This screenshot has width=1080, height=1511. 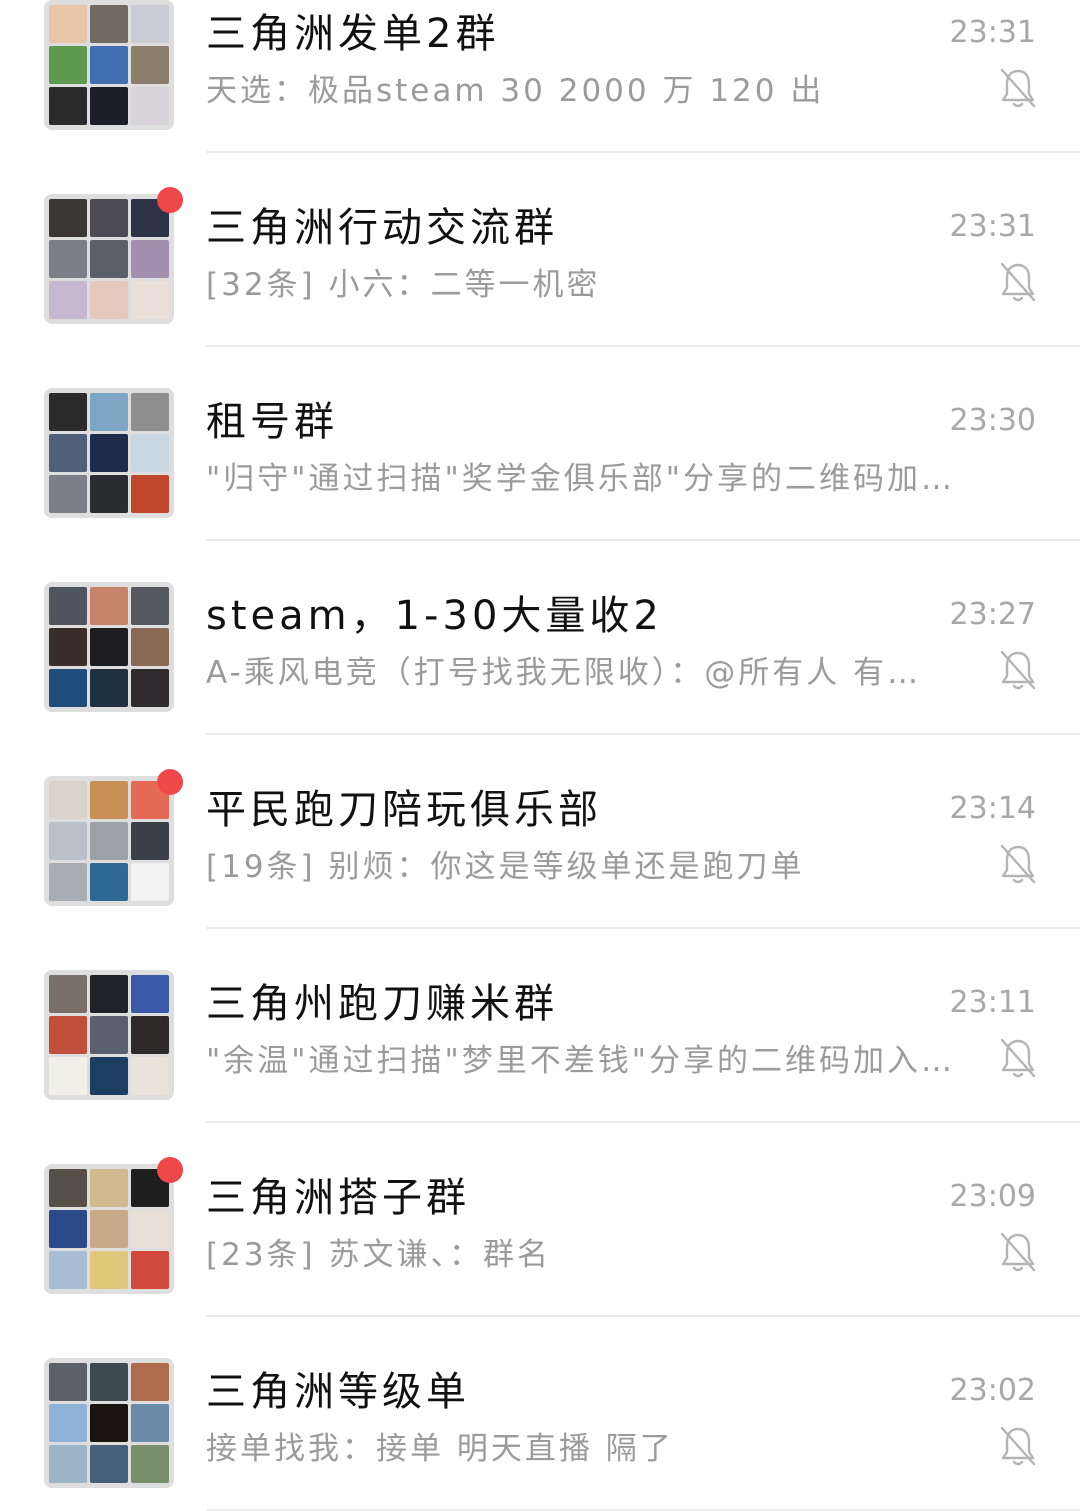 I want to click on chat-list-item: 平民跑刀陪玩俱乐部 23:14 [19条] 别烦：你这是等级单还是跑刀单, so click(x=540, y=832).